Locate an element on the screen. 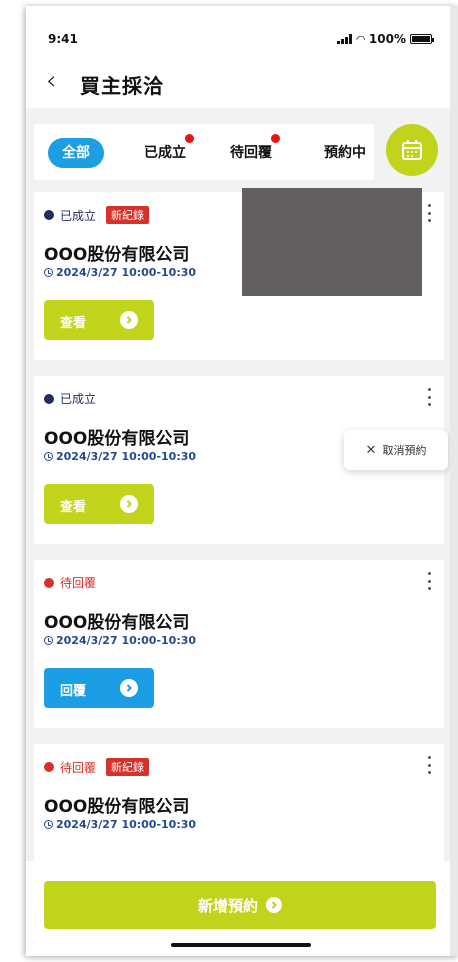 The image size is (458, 962). battery-icon is located at coordinates (422, 39).